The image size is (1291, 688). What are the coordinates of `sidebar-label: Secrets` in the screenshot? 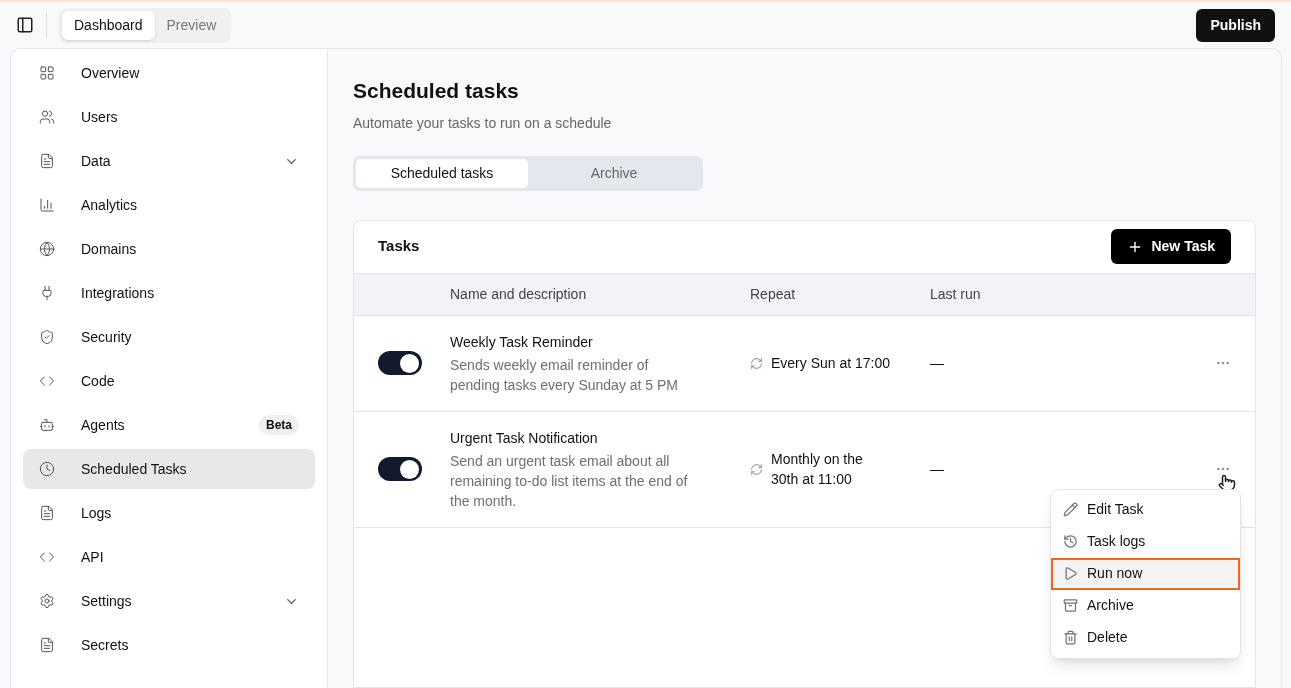 It's located at (105, 645).